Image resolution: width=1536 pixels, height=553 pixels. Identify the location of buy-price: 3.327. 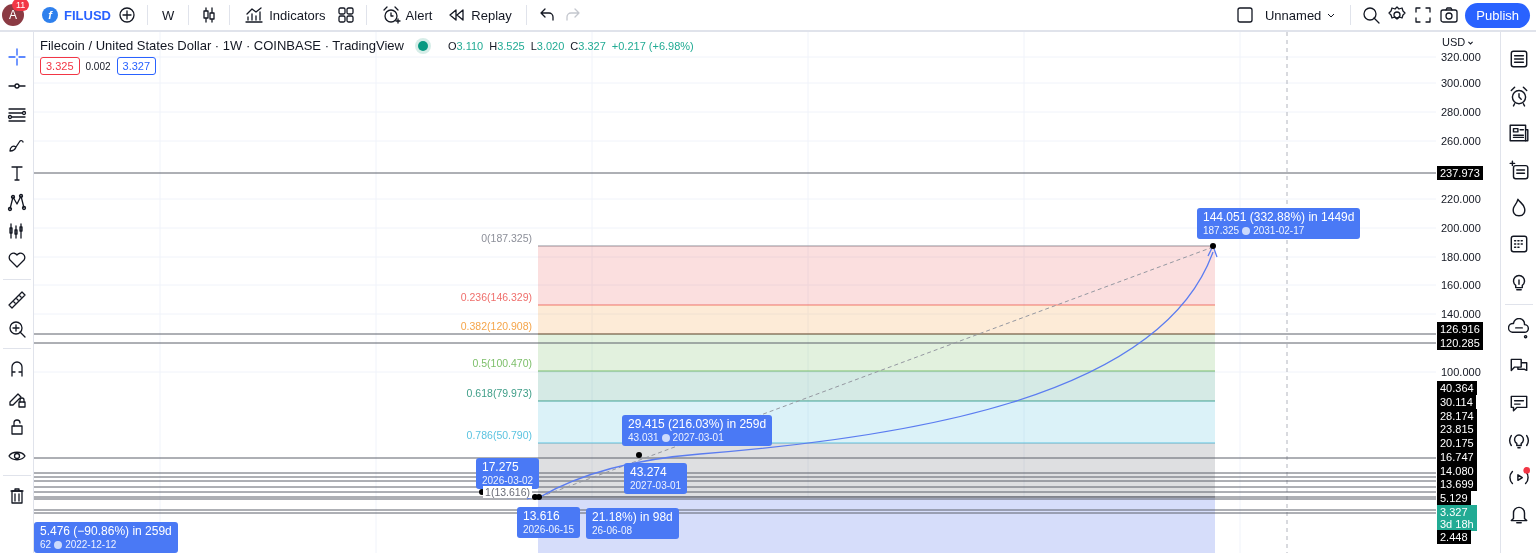
(136, 66).